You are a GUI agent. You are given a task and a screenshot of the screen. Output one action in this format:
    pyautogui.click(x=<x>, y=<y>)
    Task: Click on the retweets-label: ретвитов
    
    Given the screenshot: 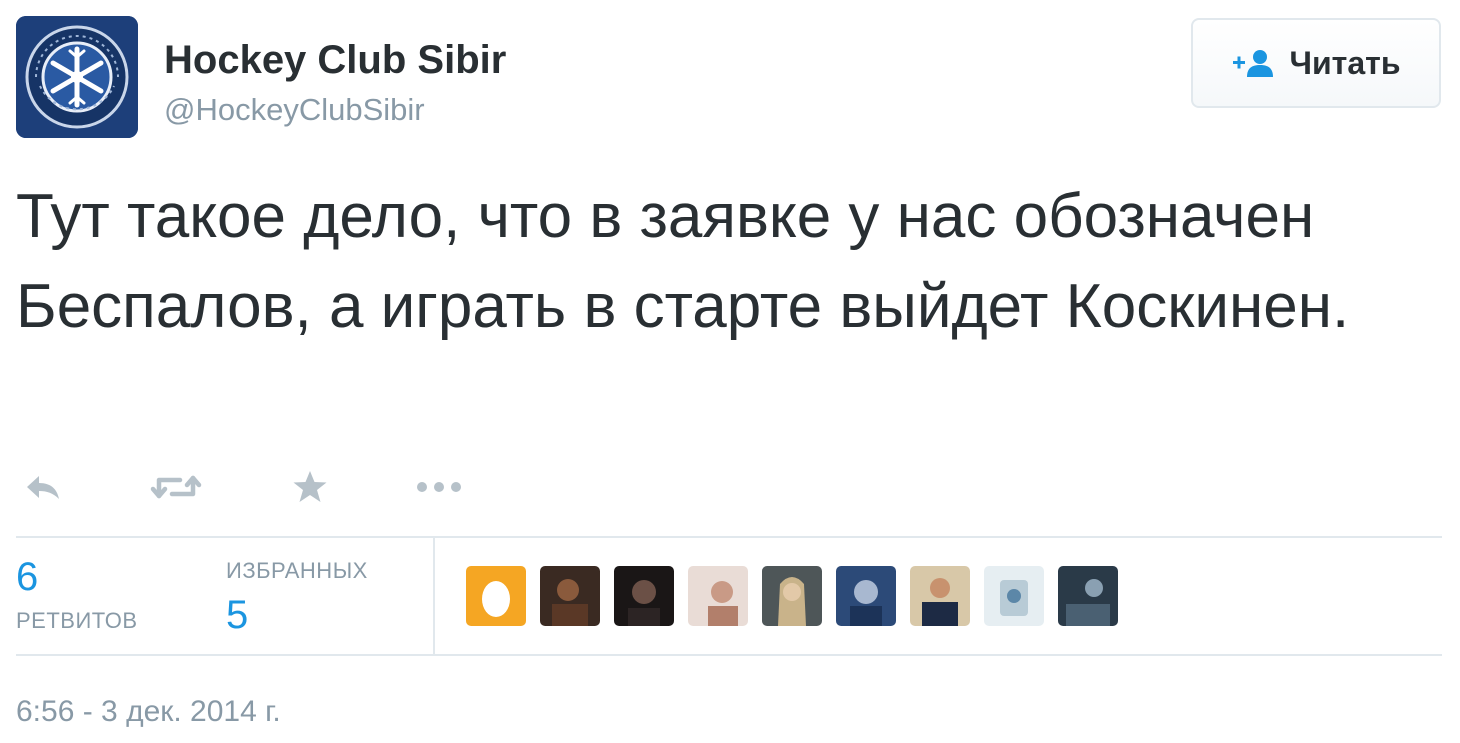 What is the action you would take?
    pyautogui.click(x=77, y=620)
    